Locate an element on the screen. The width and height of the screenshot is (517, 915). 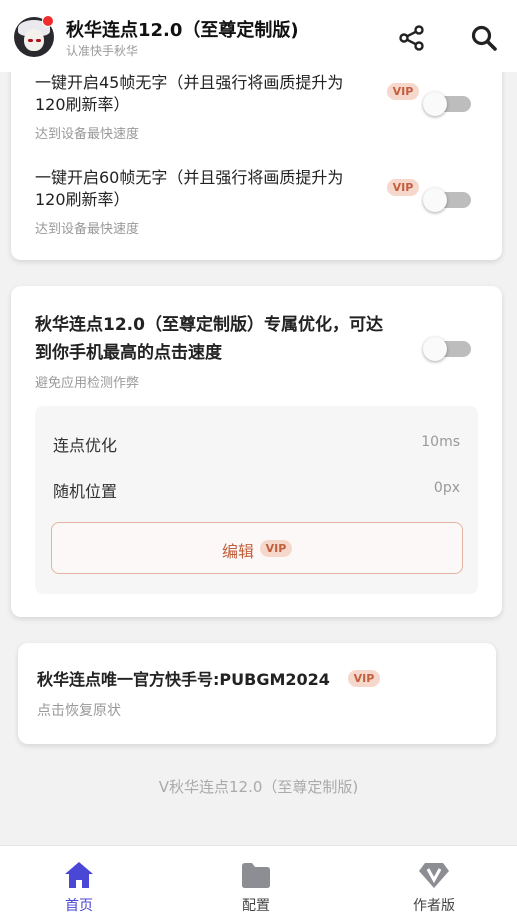
nav-item-home: 首页 is located at coordinates (79, 880).